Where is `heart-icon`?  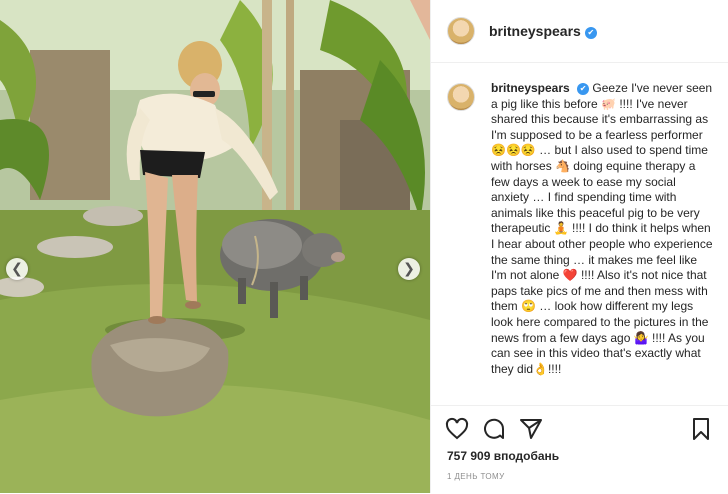 heart-icon is located at coordinates (457, 429).